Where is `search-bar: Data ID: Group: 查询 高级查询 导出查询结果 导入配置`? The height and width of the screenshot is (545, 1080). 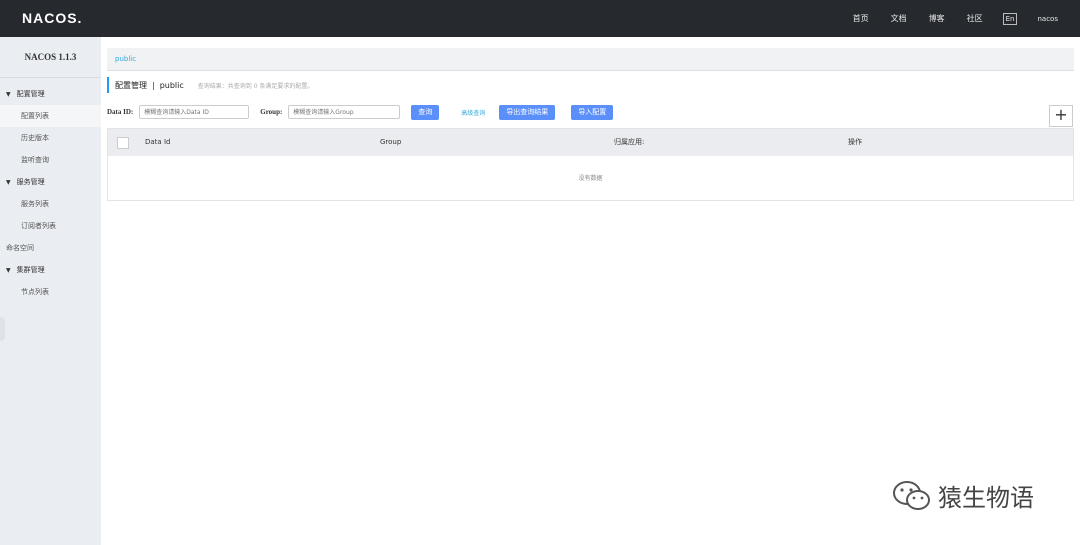
search-bar: Data ID: Group: 查询 高级查询 导出查询结果 导入配置 is located at coordinates (590, 112).